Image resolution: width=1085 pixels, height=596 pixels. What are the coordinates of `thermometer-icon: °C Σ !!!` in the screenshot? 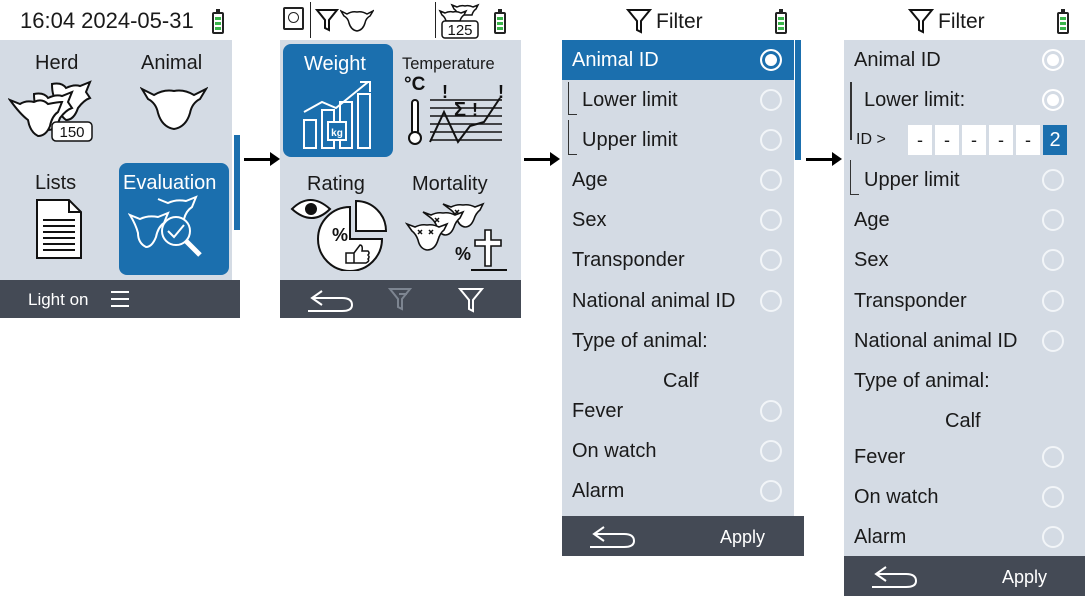 It's located at (460, 111).